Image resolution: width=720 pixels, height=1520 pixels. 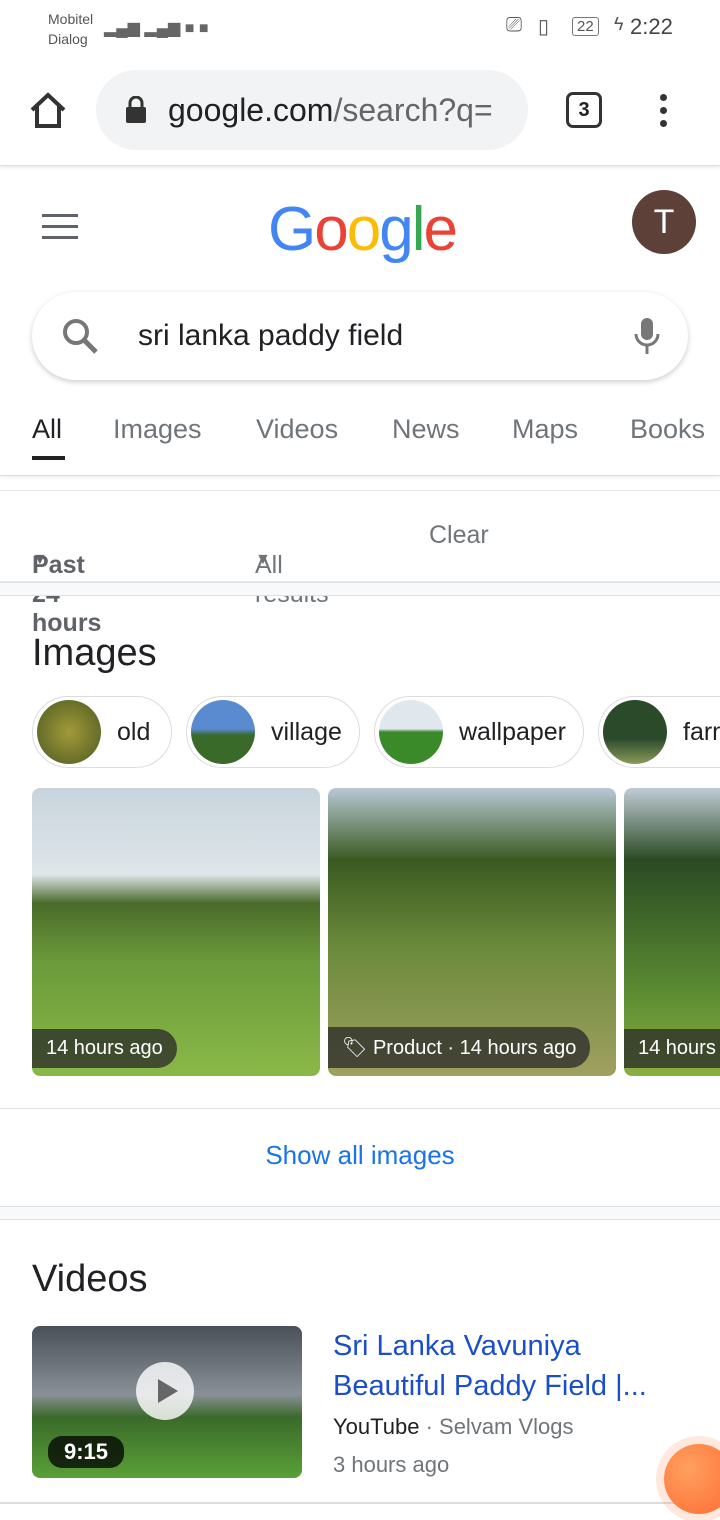 What do you see at coordinates (360, 28) in the screenshot?
I see `status-bar: Mobitel Dialog ▂▄▆ ▂▄▆ ■ ■ ⎚ ▯ 22 ϟ 2:22` at bounding box center [360, 28].